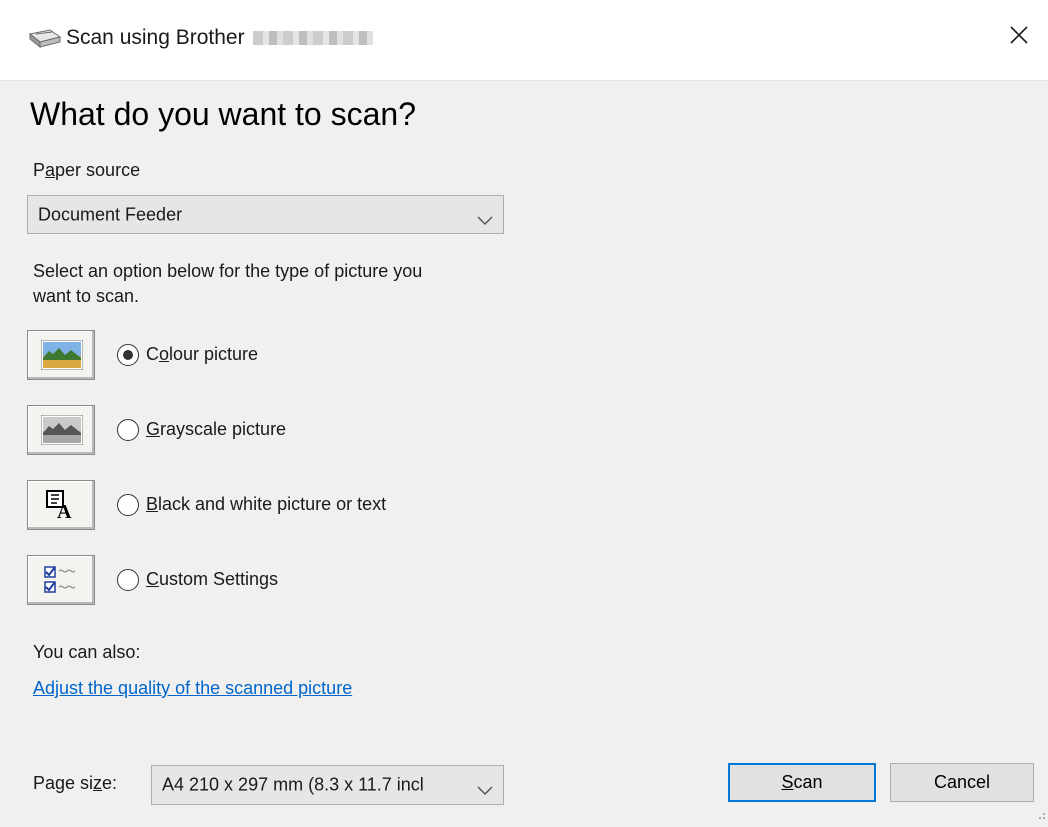 This screenshot has width=1048, height=827. I want to click on colour-picture-radio, so click(128, 355).